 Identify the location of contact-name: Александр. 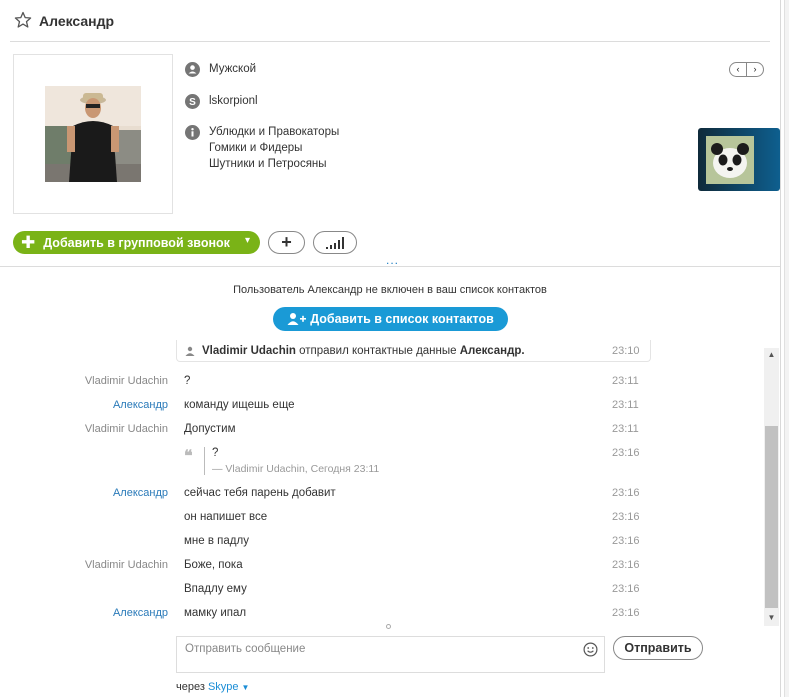
(77, 21).